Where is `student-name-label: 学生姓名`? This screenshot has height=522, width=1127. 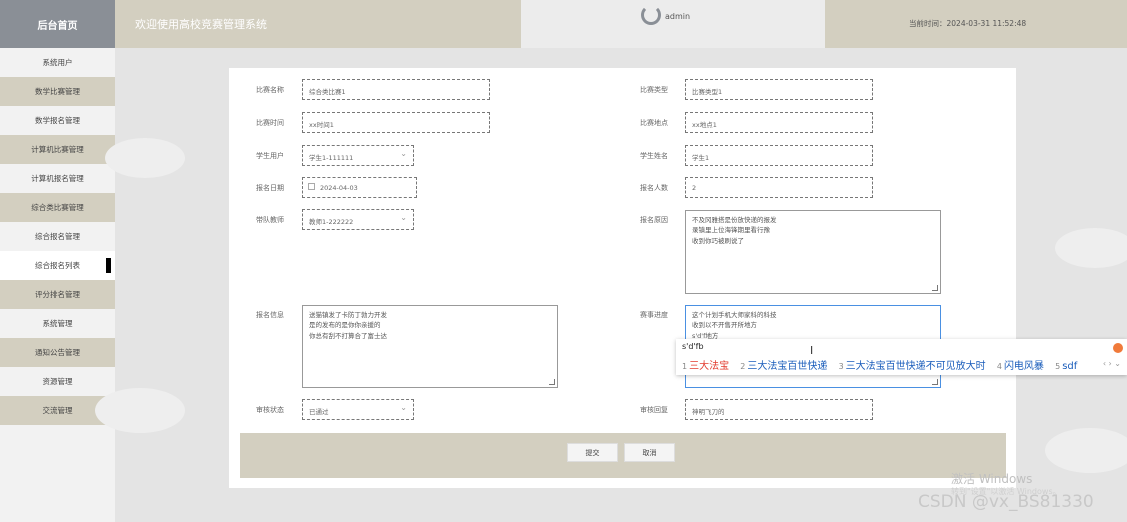 student-name-label: 学生姓名 is located at coordinates (654, 156).